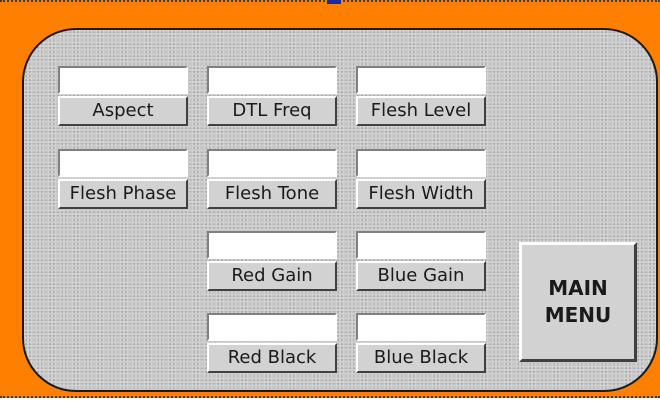 The width and height of the screenshot is (660, 403). Describe the element at coordinates (421, 163) in the screenshot. I see `flesh-width-value-field` at that location.